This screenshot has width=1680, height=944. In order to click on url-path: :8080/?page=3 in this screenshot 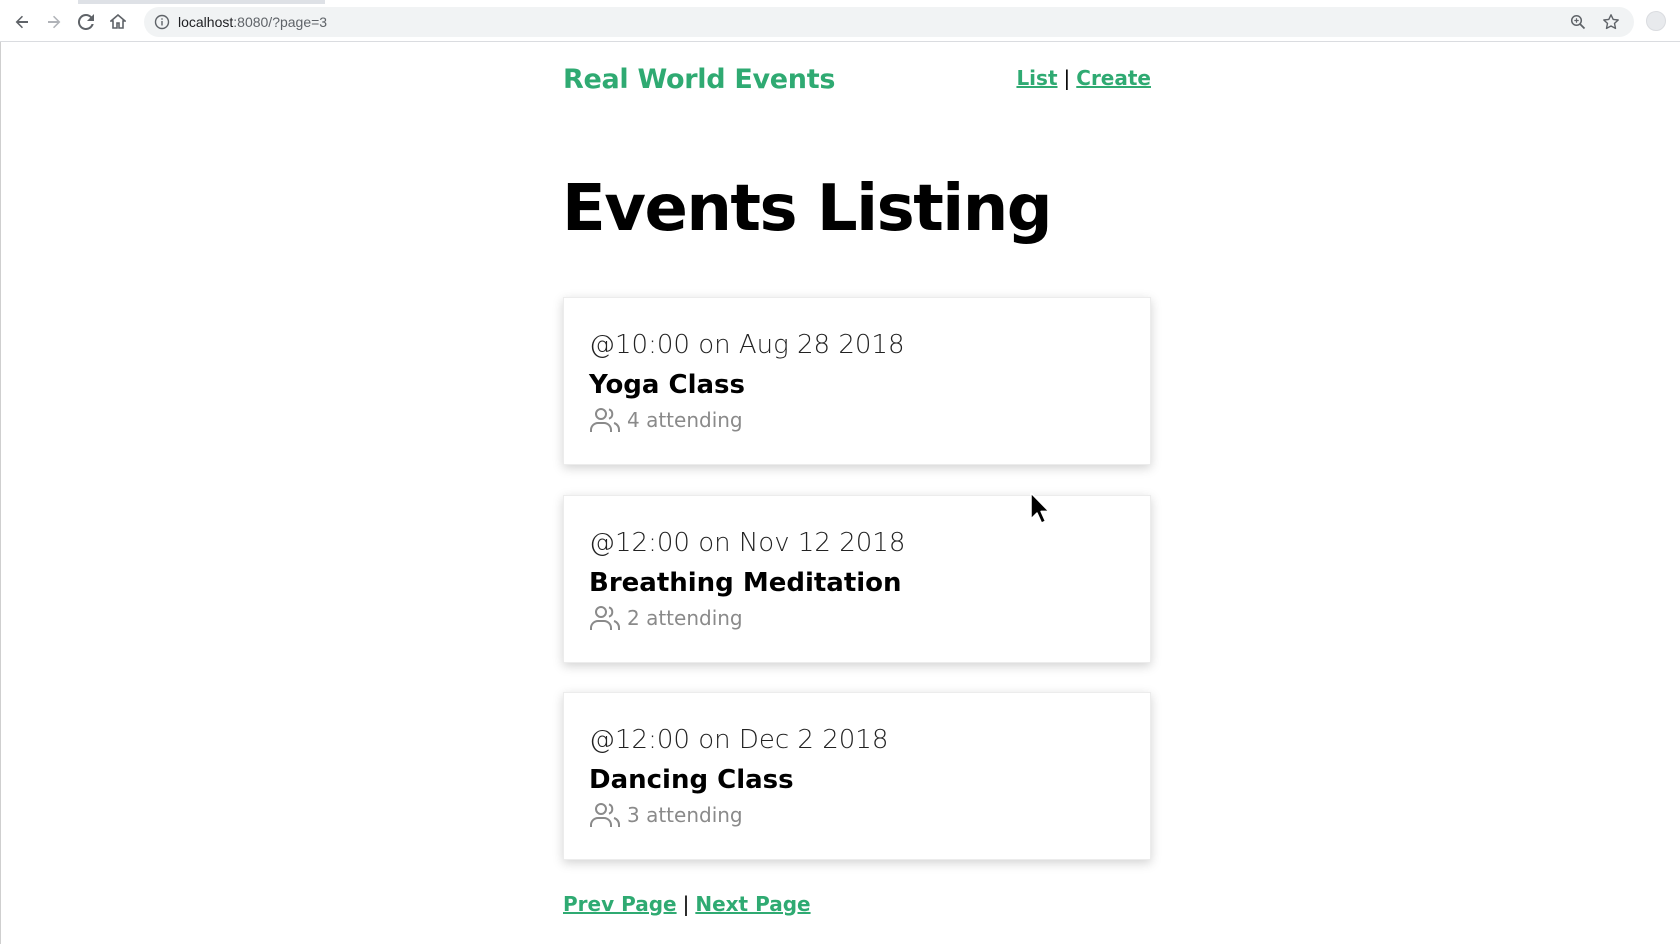, I will do `click(280, 22)`.